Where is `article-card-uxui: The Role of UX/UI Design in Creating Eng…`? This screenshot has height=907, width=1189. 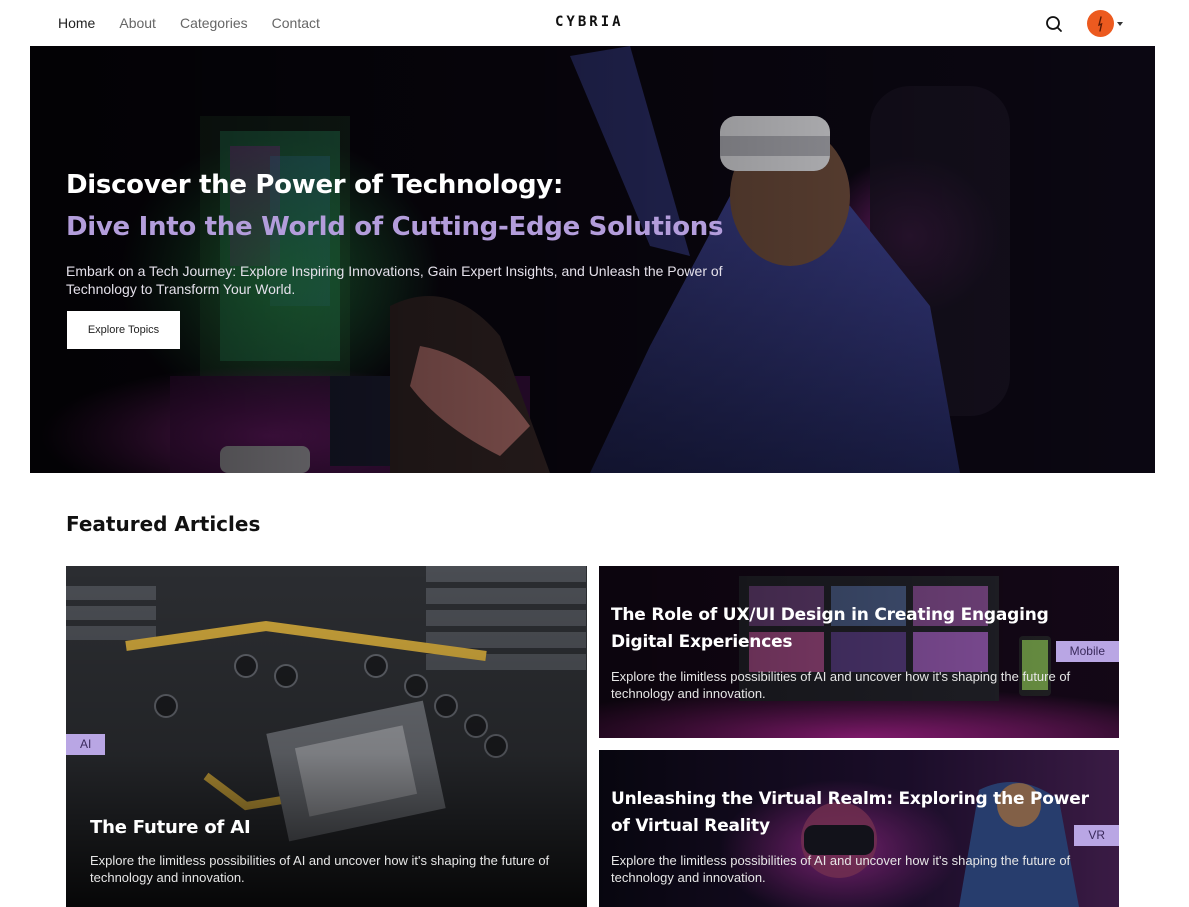
article-card-uxui: The Role of UX/UI Design in Creating Eng… is located at coordinates (859, 652).